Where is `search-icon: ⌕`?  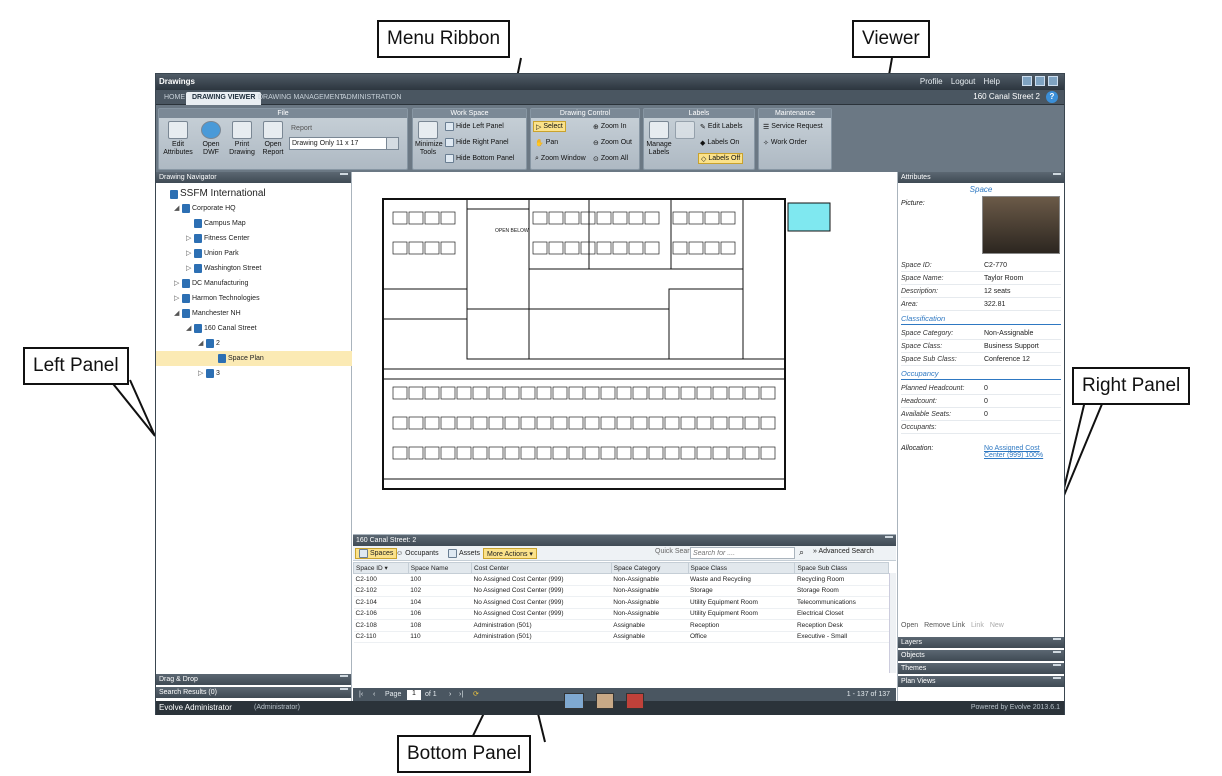
search-icon: ⌕ is located at coordinates (801, 552).